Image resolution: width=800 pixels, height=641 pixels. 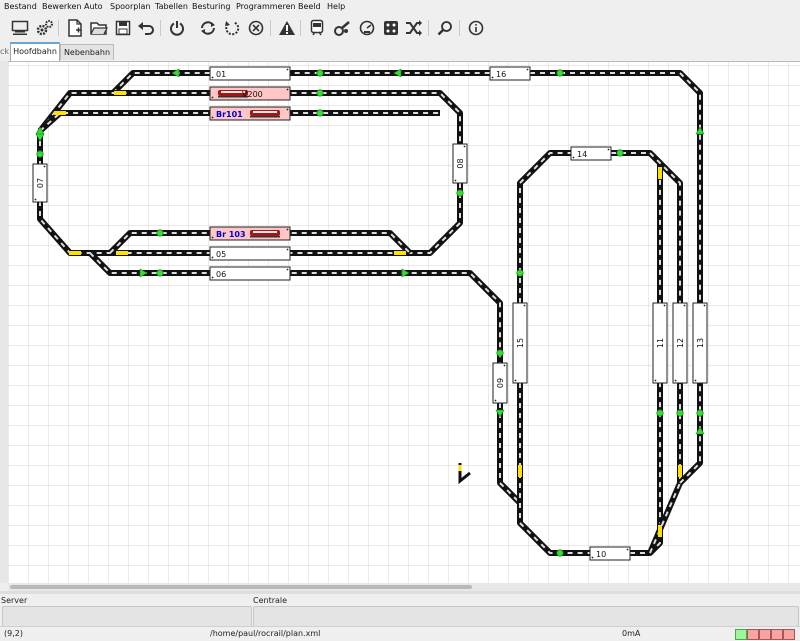 I want to click on new-file-icon, so click(x=75, y=28).